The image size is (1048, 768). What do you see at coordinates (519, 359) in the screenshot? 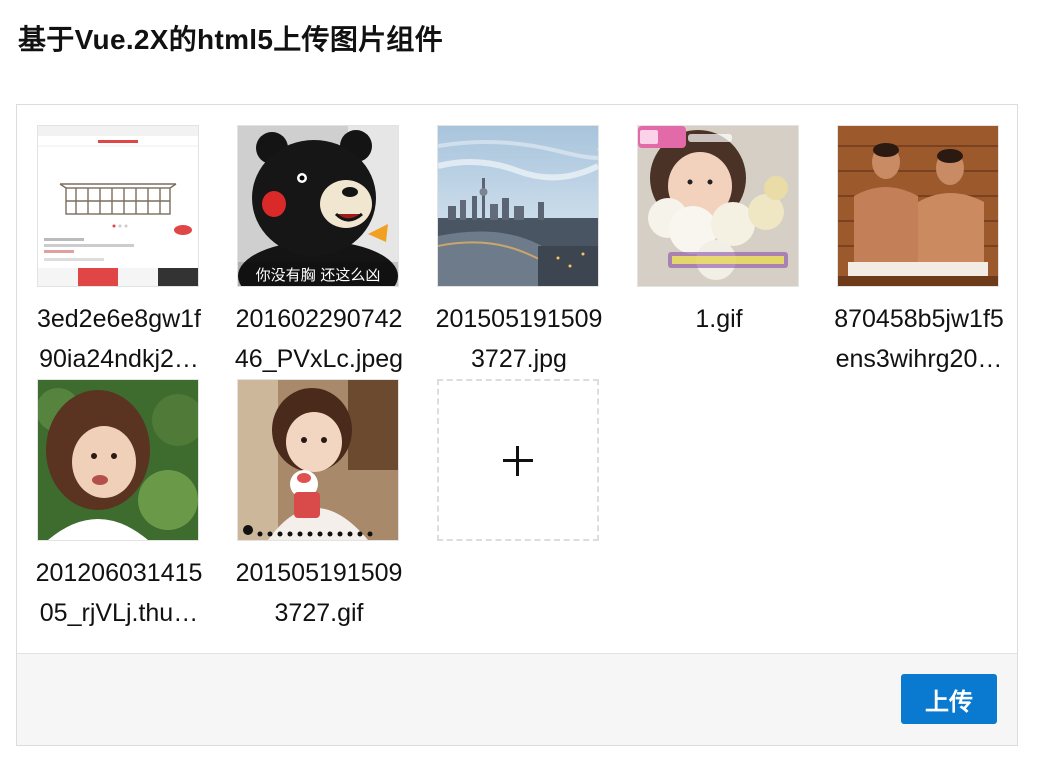
I see `file-name-line: 3727.jpg` at bounding box center [519, 359].